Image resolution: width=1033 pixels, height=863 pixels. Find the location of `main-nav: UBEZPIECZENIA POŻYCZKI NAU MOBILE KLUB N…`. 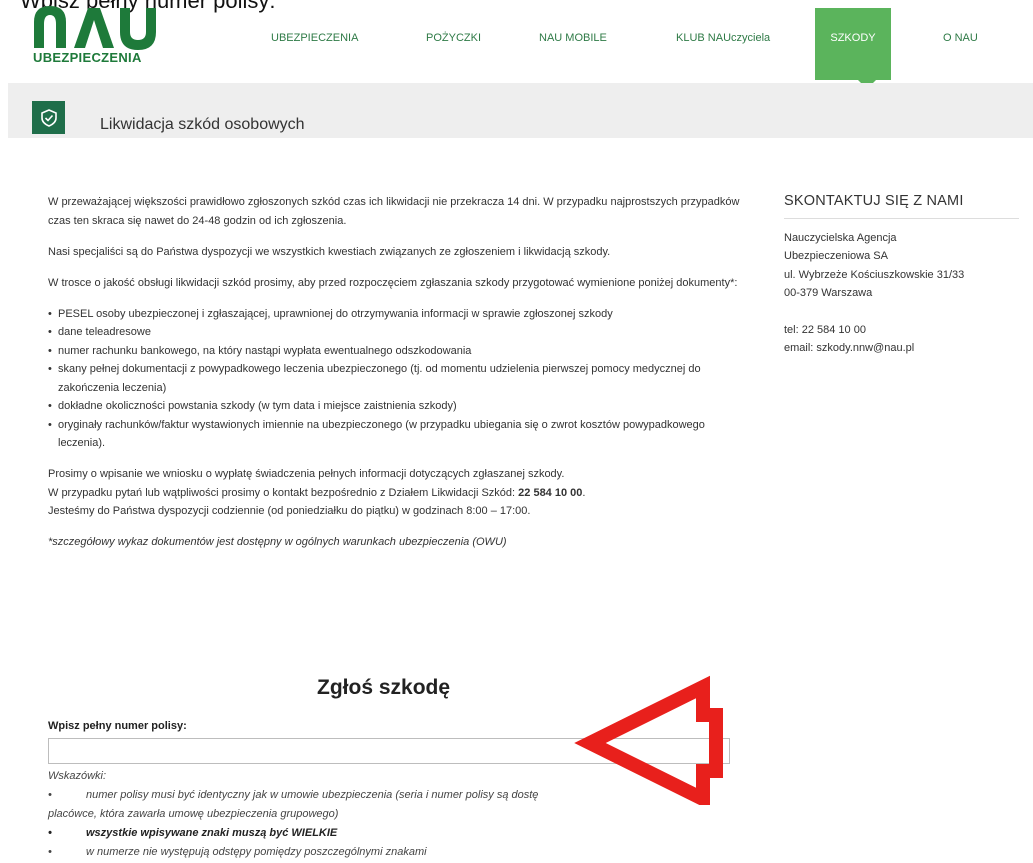

main-nav: UBEZPIECZENIA POŻYCZKI NAU MOBILE KLUB N… is located at coordinates (516, 40).